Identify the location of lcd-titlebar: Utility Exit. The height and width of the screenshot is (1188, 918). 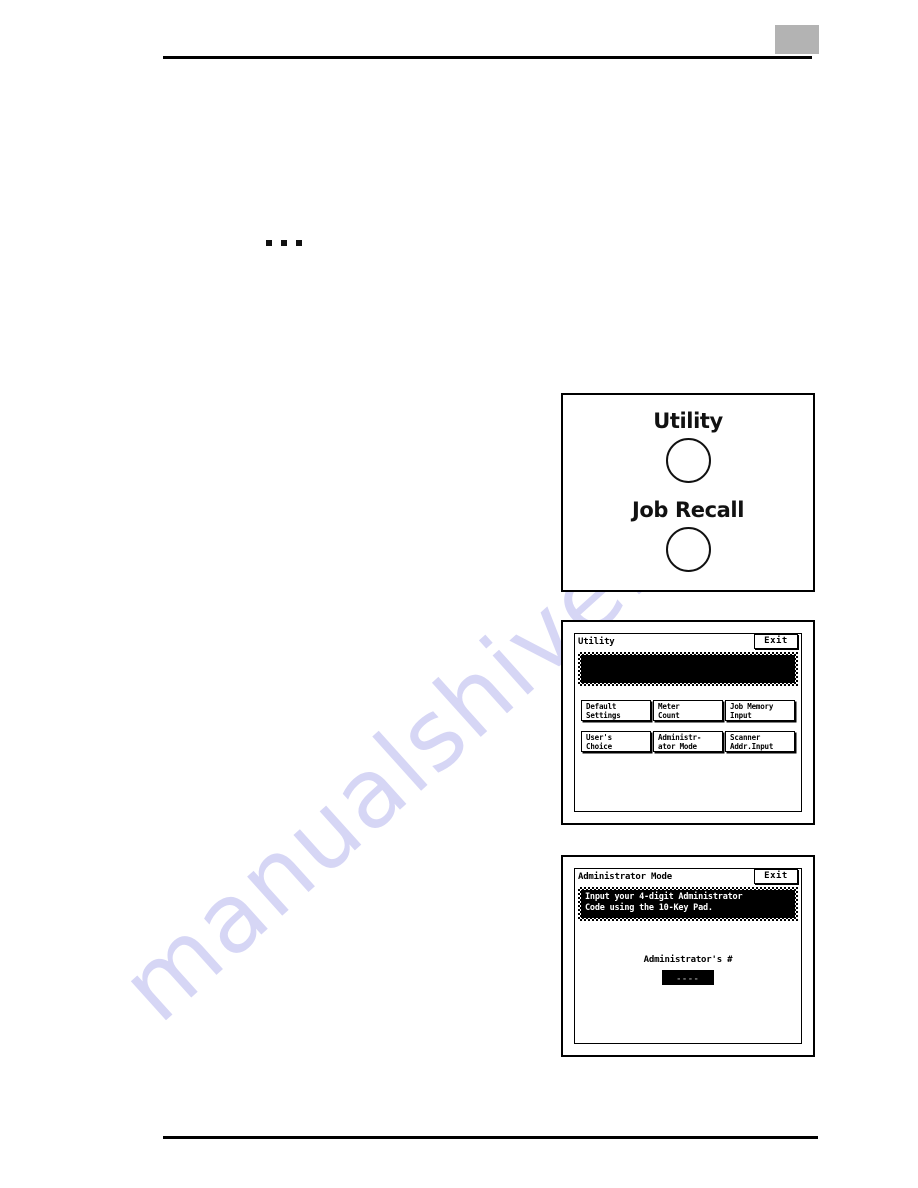
(688, 642).